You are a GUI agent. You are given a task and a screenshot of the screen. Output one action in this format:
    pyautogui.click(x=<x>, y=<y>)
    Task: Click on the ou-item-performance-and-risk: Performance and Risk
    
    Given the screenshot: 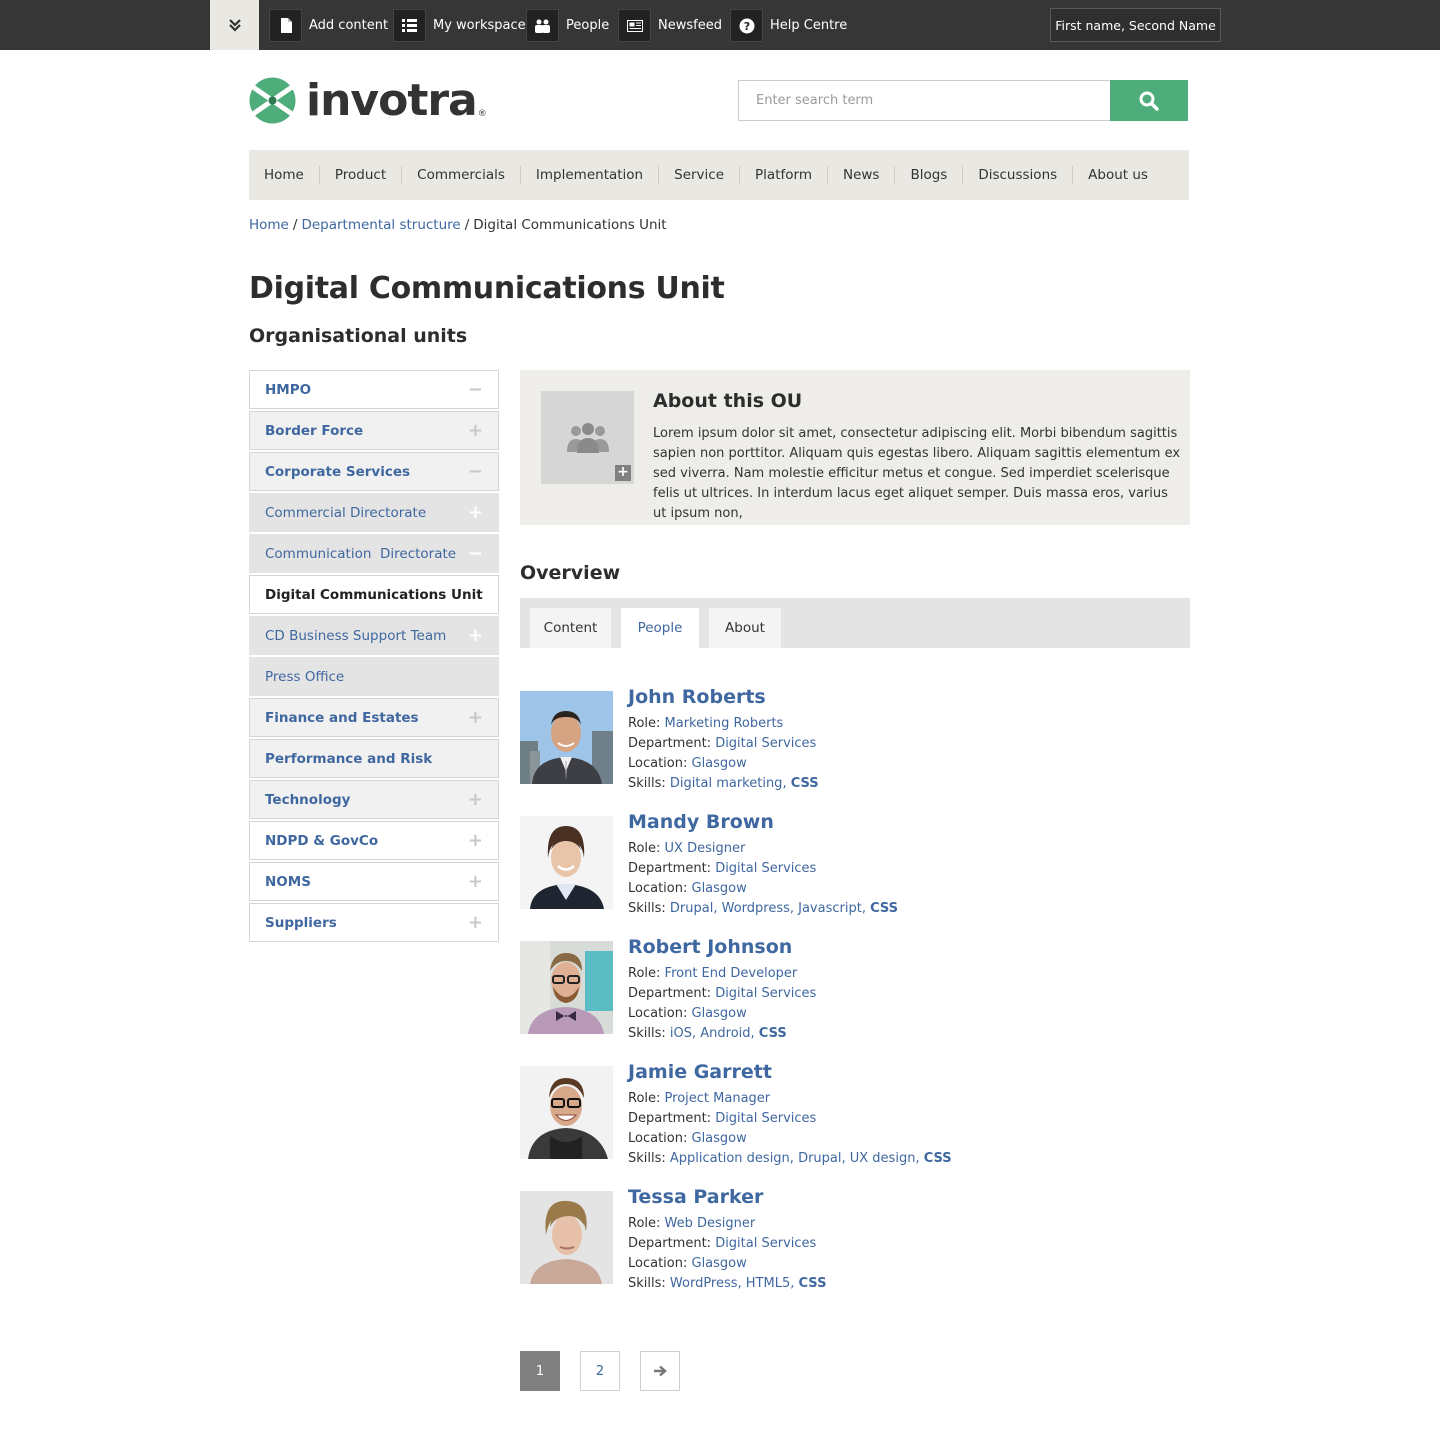 What is the action you would take?
    pyautogui.click(x=374, y=758)
    